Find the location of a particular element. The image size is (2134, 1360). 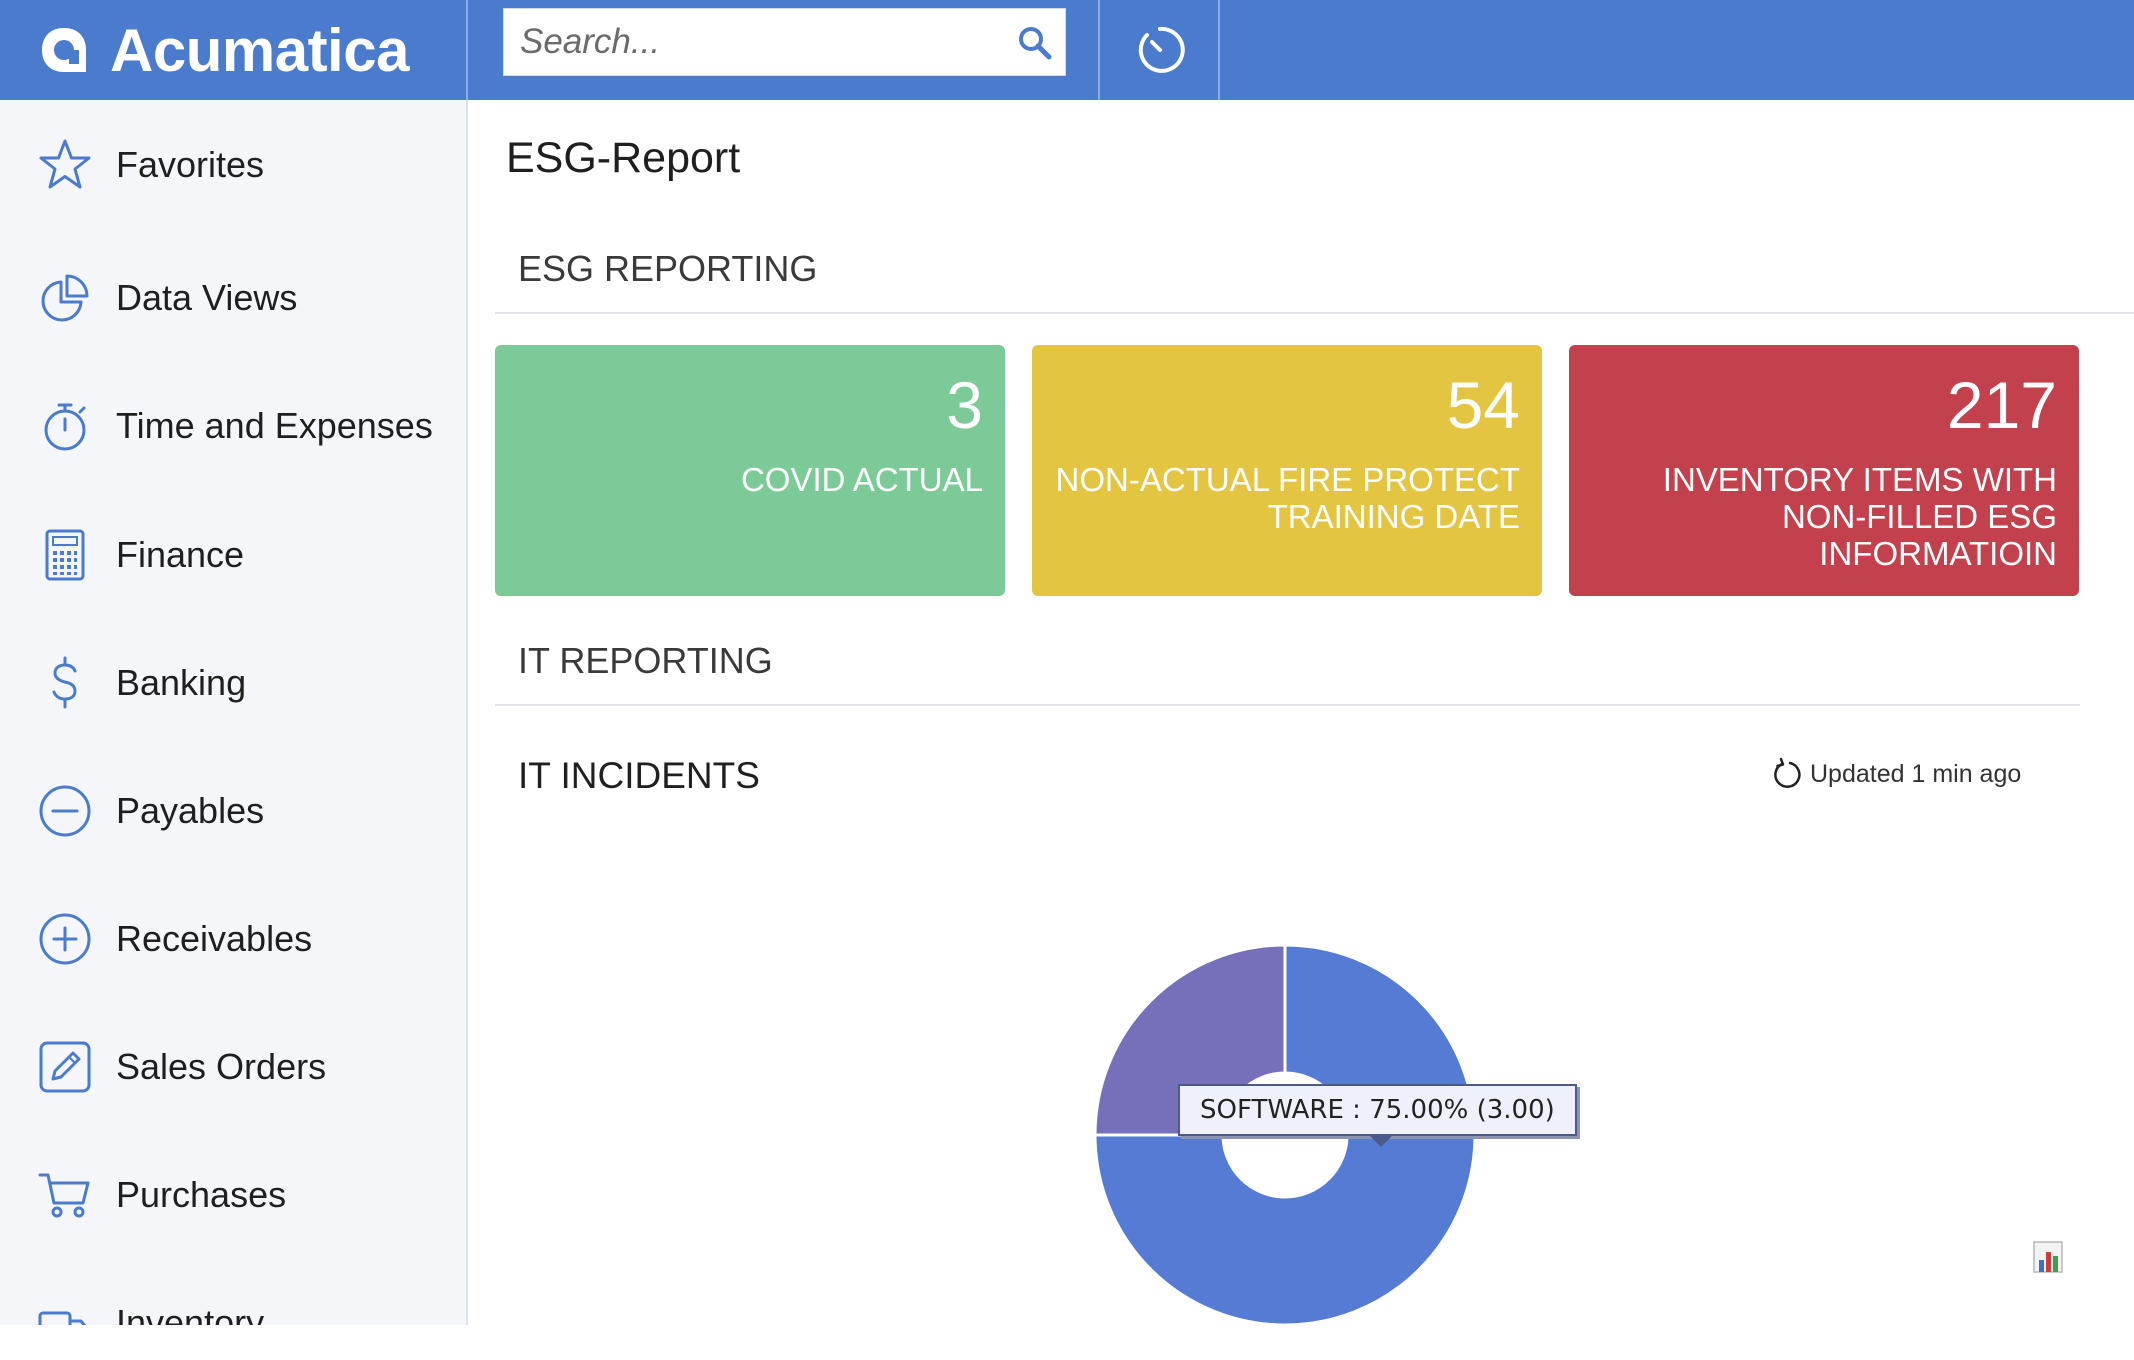

sidebar-item-label: Time and Expenses is located at coordinates (274, 425).